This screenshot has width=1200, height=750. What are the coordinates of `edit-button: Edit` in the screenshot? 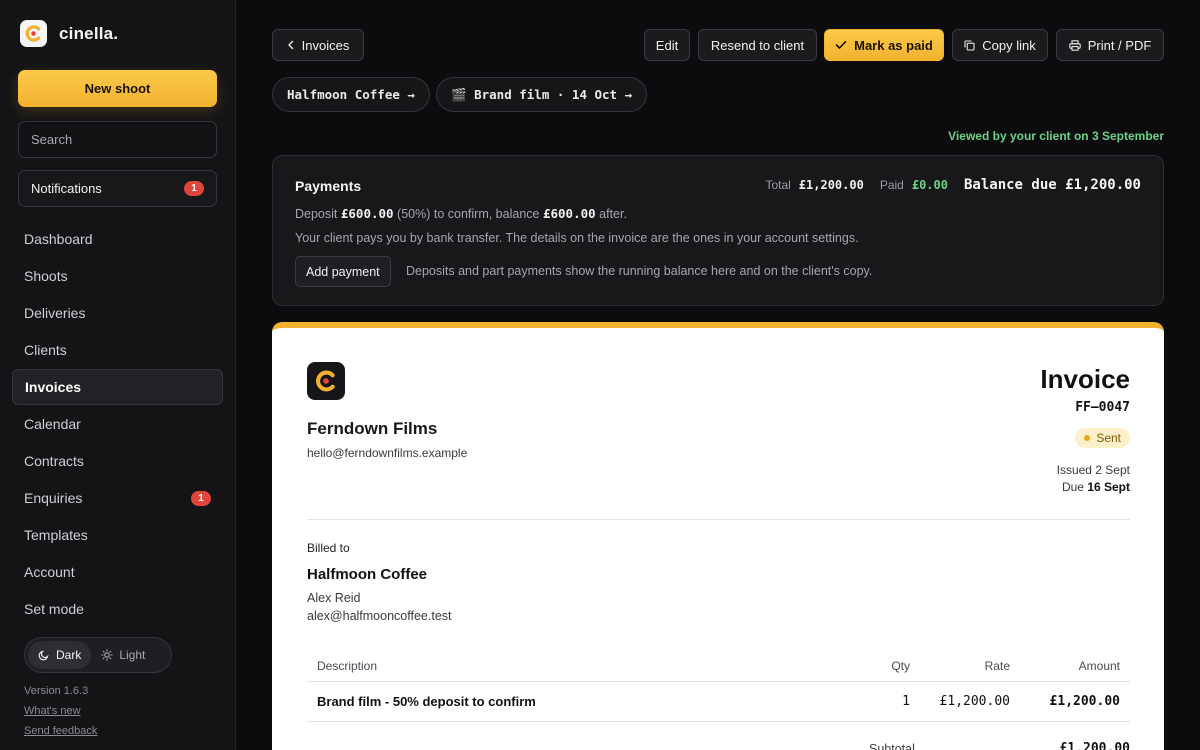 It's located at (667, 45).